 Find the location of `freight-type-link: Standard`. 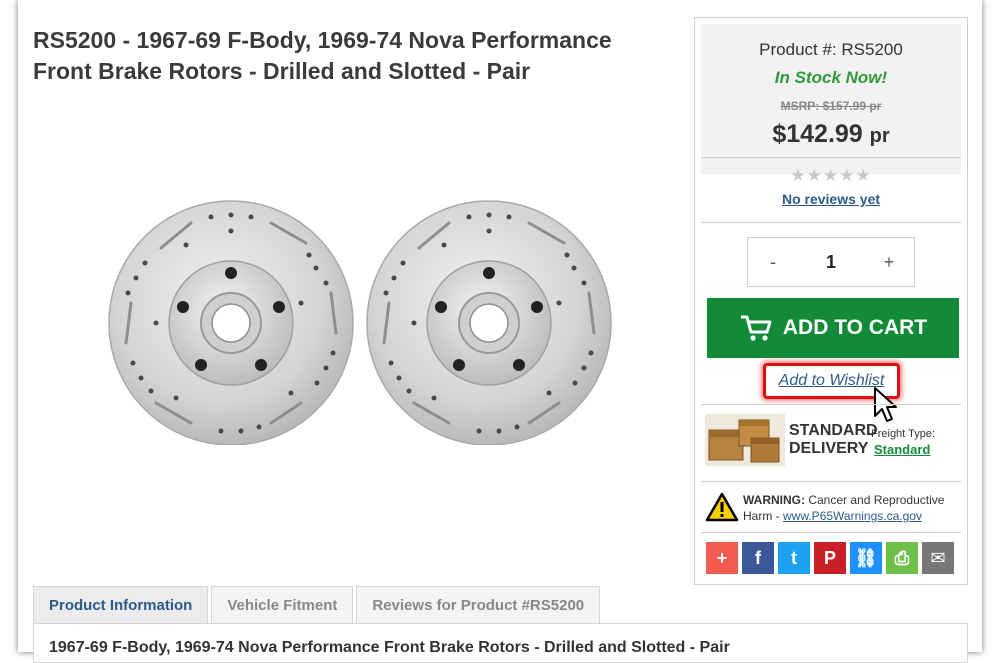

freight-type-link: Standard is located at coordinates (902, 449).